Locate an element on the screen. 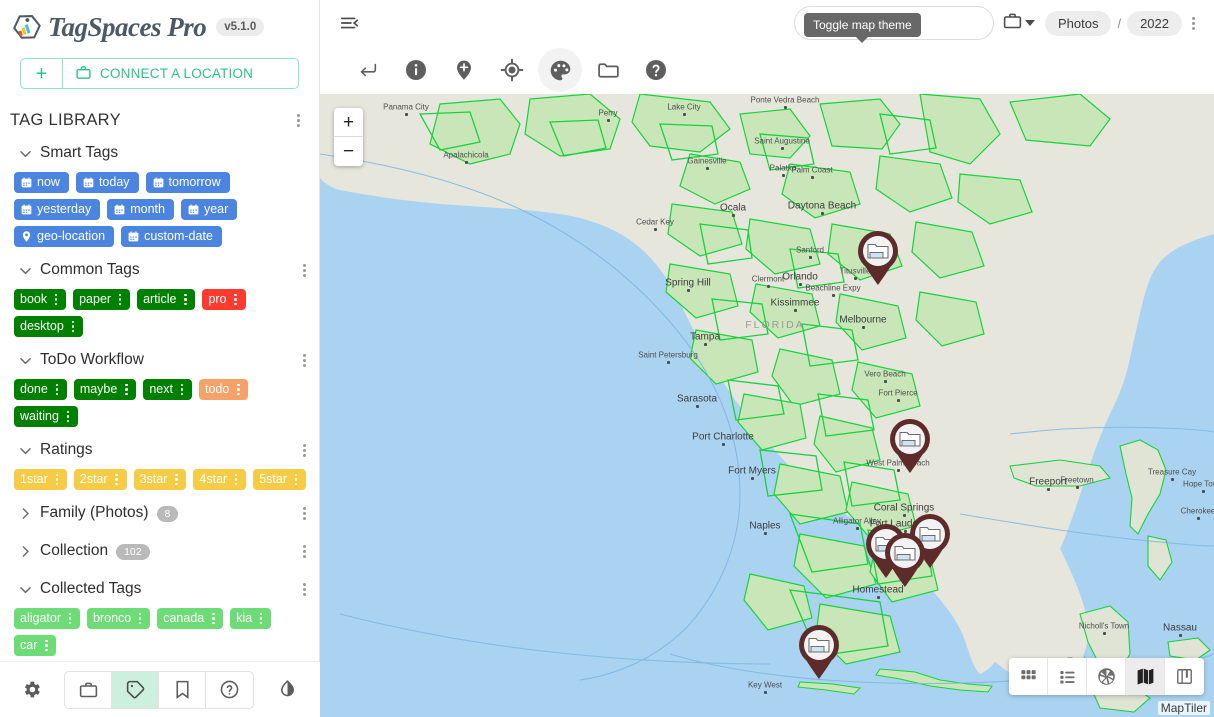 The height and width of the screenshot is (717, 1214). add-location-icon is located at coordinates (464, 70).